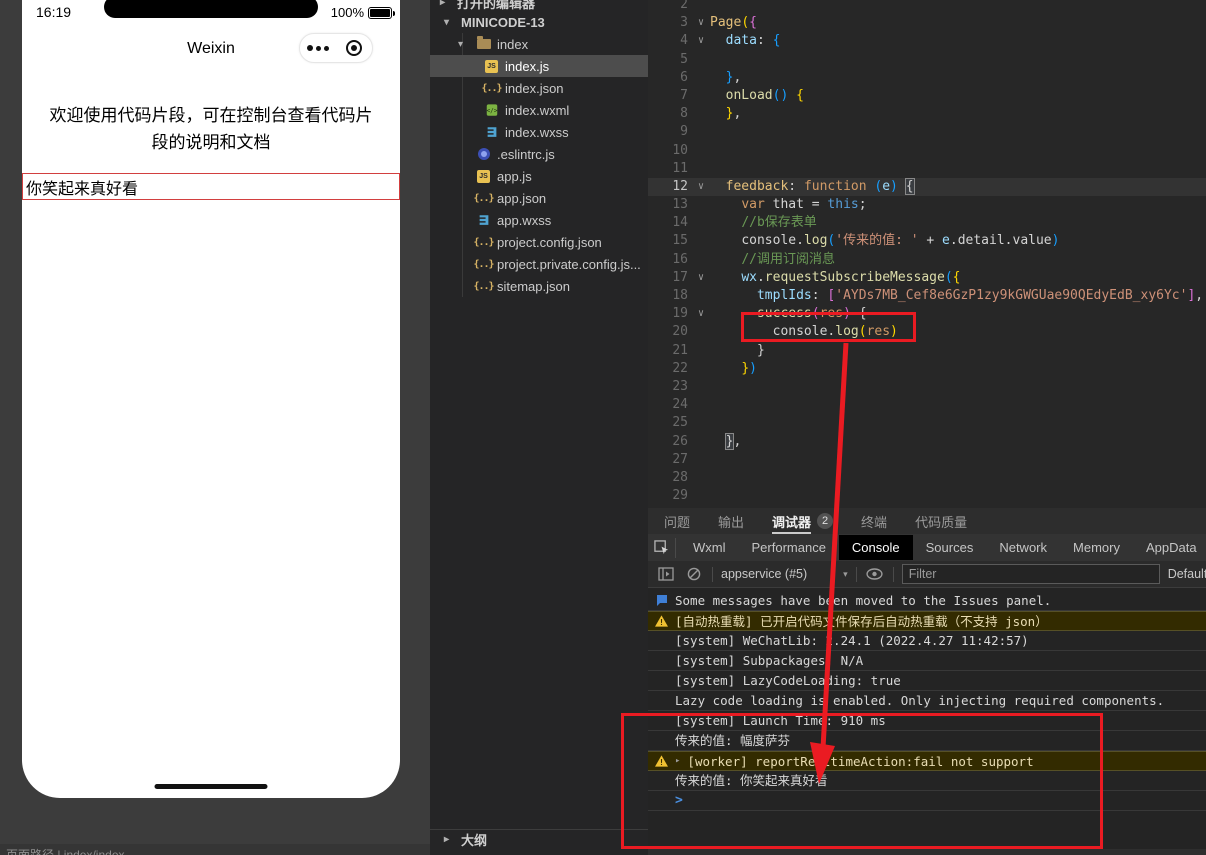 Image resolution: width=1206 pixels, height=855 pixels. I want to click on json-file-icon: {..}, so click(483, 286).